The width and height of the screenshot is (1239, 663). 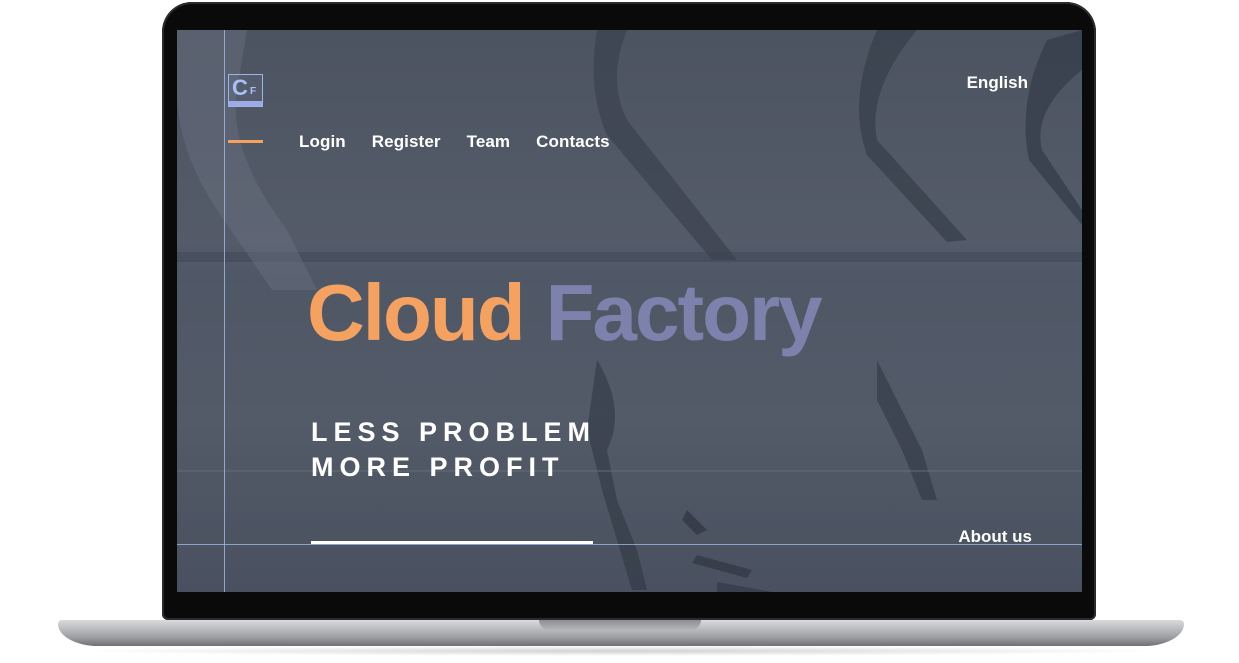 What do you see at coordinates (997, 83) in the screenshot?
I see `language-selector: English` at bounding box center [997, 83].